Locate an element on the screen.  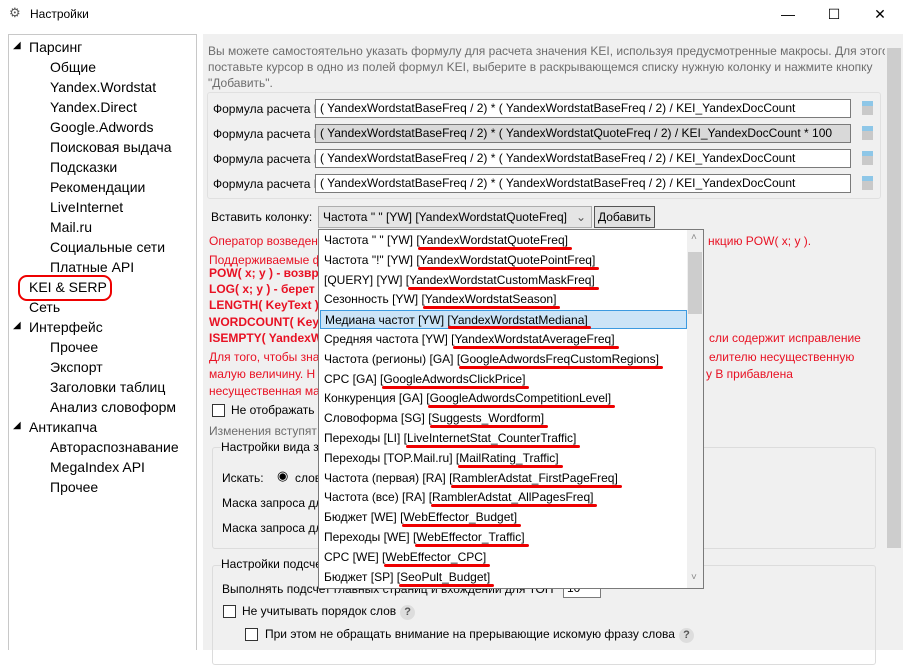
window-title: Настройки is located at coordinates (59, 14).